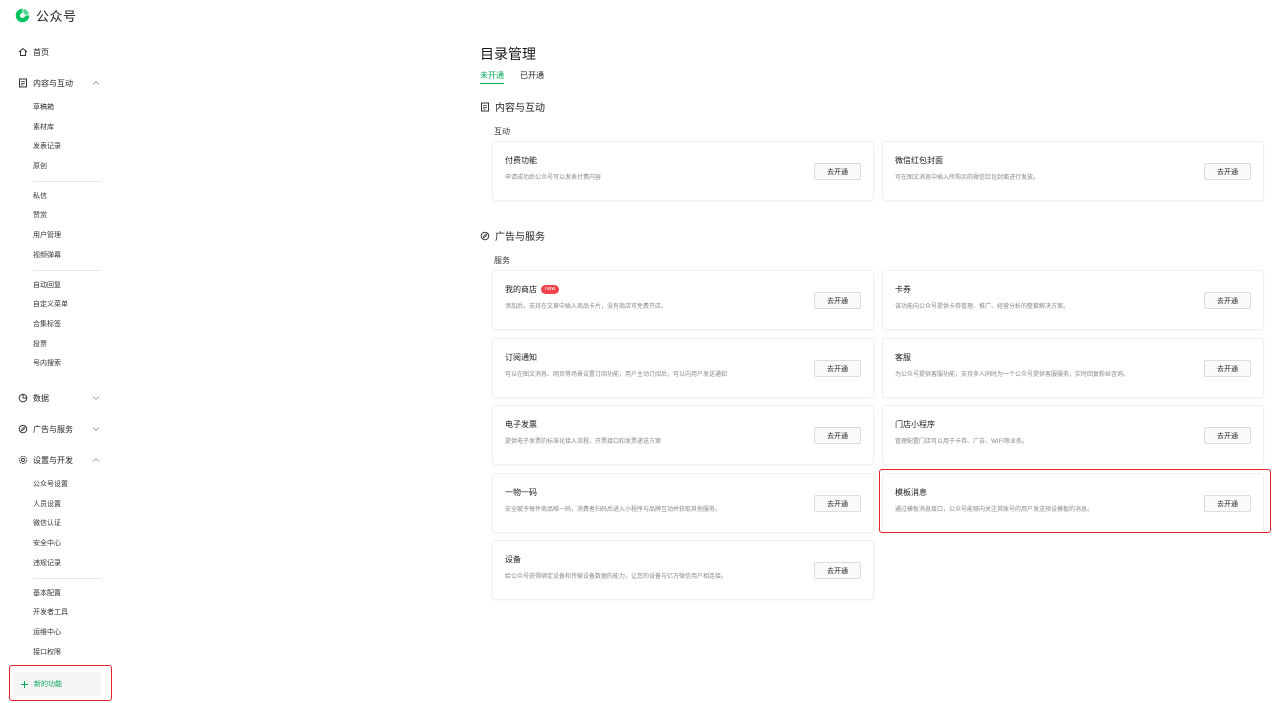 The image size is (1280, 703). Describe the element at coordinates (47, 235) in the screenshot. I see `sidebar-item-user-management: 用户管理` at that location.